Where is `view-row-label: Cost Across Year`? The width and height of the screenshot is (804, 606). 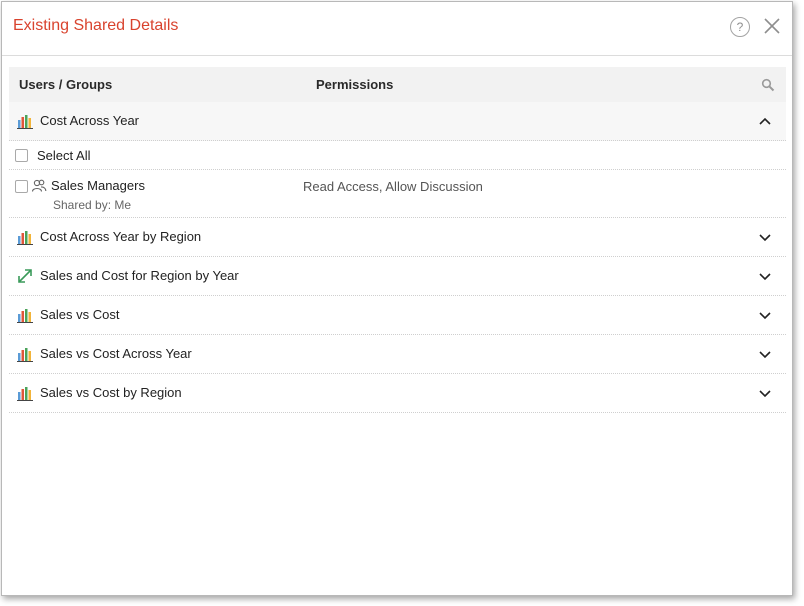
view-row-label: Cost Across Year is located at coordinates (89, 120).